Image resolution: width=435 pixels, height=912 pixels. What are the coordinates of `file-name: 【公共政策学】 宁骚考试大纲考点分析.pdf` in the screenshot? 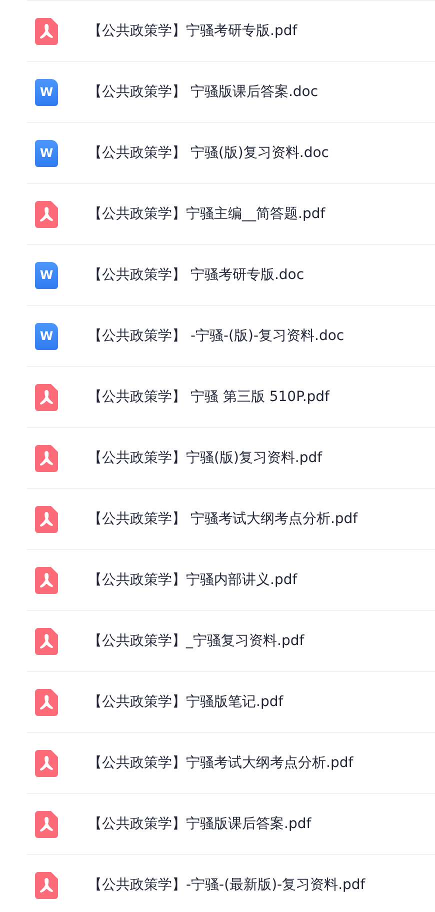 It's located at (223, 519).